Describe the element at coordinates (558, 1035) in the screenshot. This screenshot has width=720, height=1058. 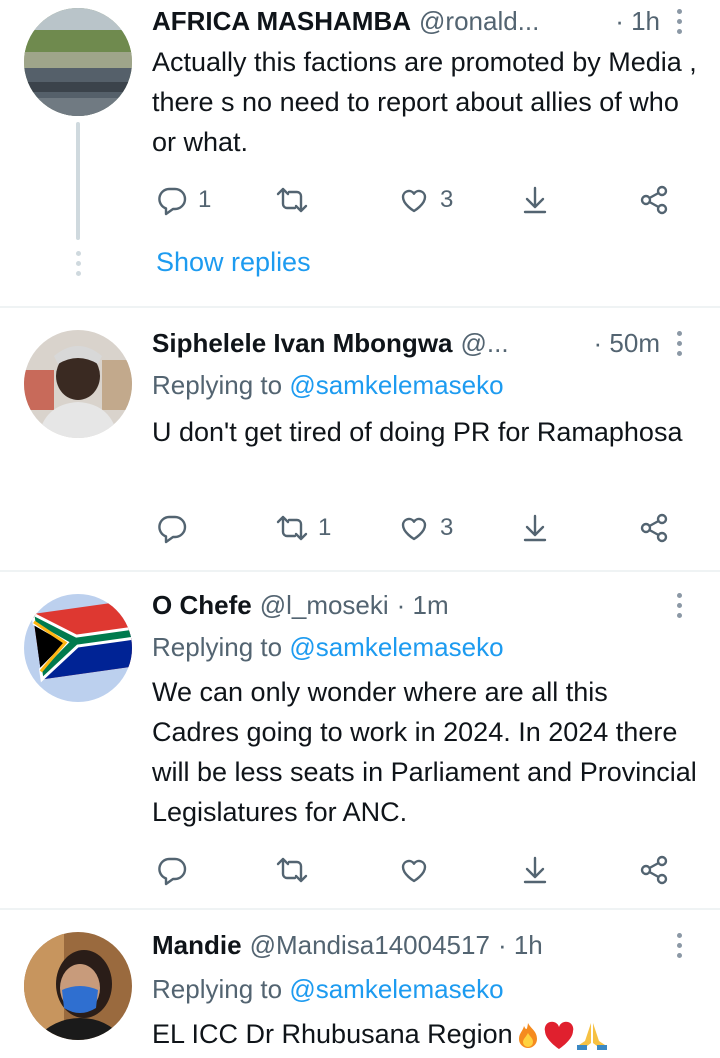
I see `heart-emoji` at that location.